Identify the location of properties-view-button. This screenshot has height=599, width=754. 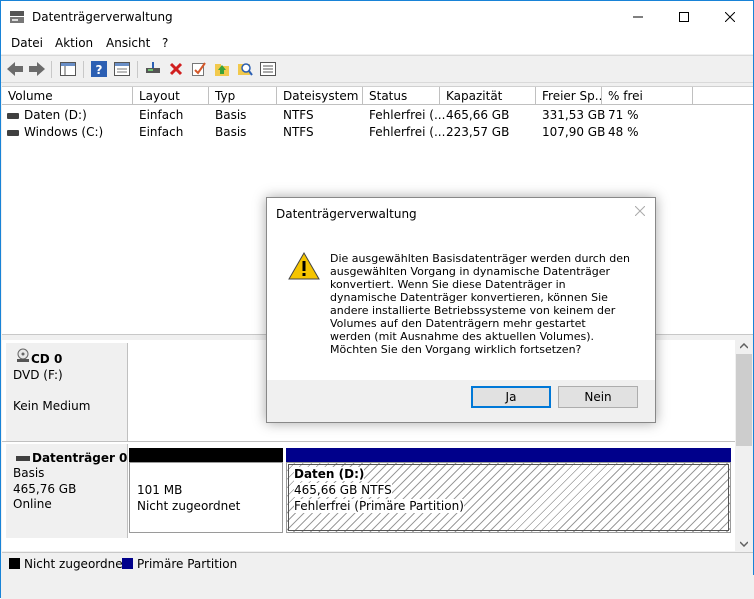
(122, 69).